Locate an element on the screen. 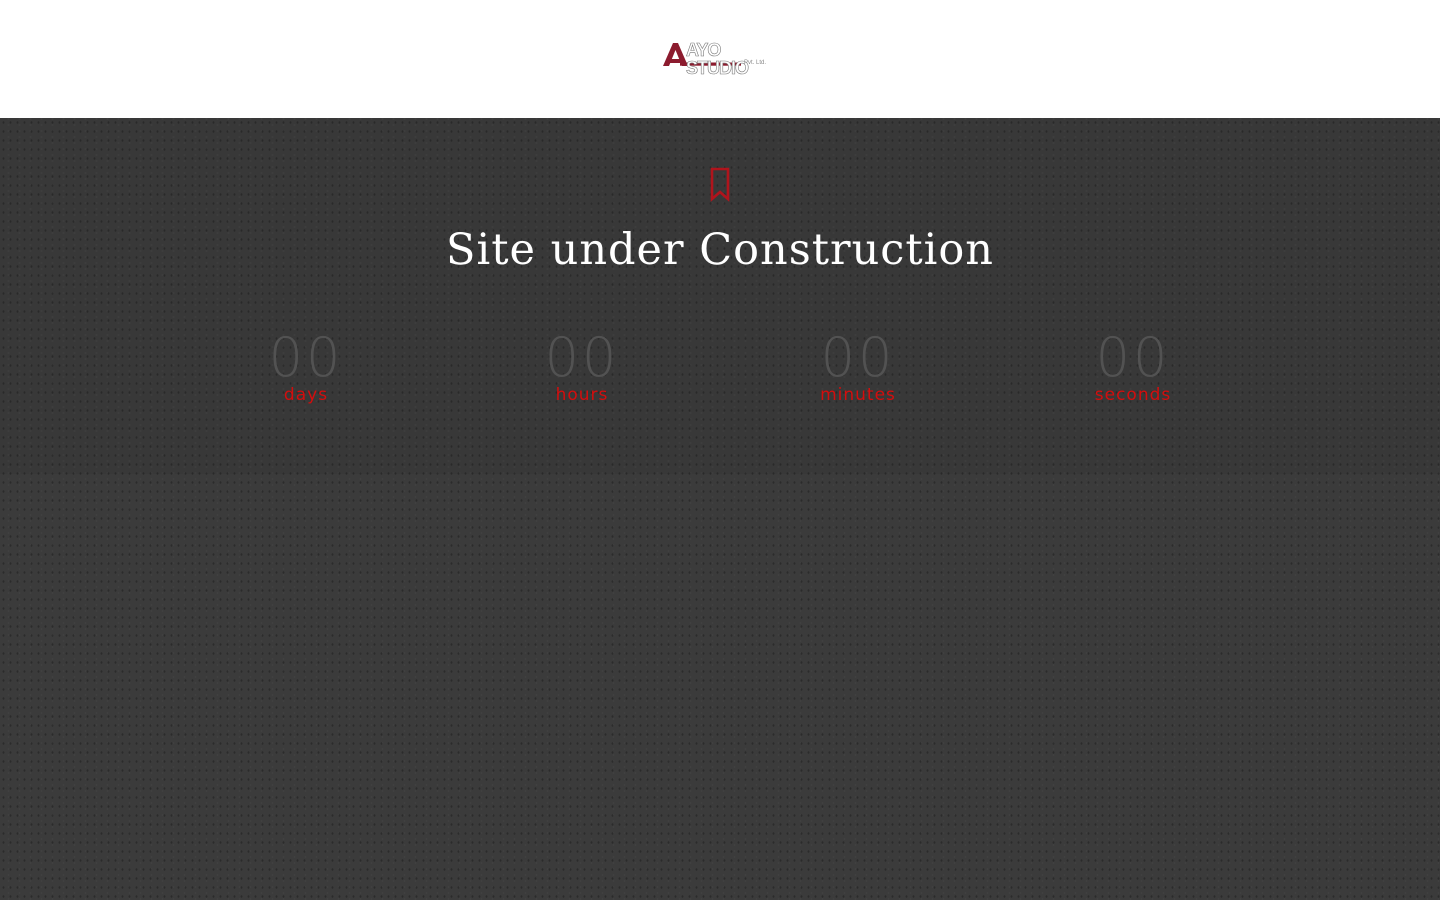 The height and width of the screenshot is (900, 1440). countdown-seconds-label: seconds is located at coordinates (1133, 395).